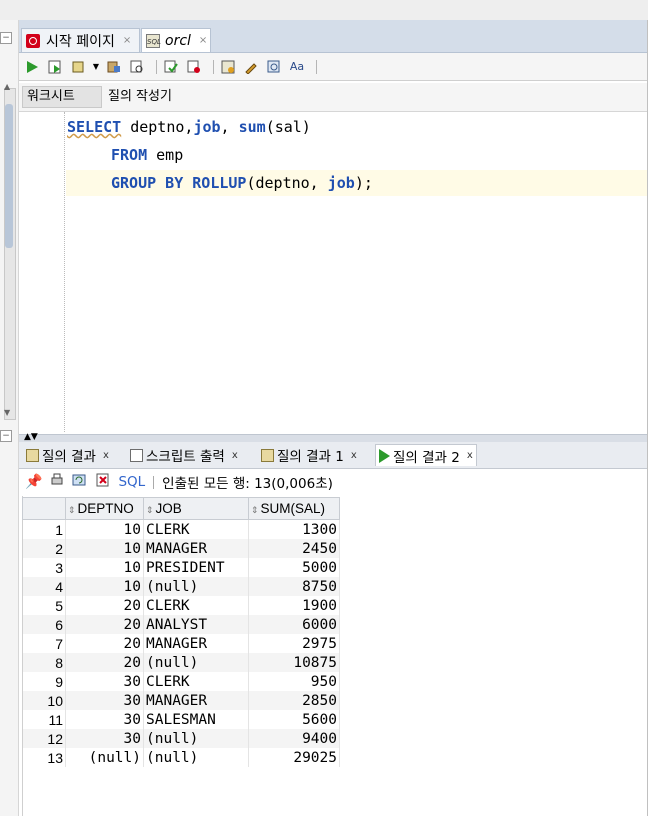  Describe the element at coordinates (294, 700) in the screenshot. I see `sum-sal-cell: 2850` at that location.